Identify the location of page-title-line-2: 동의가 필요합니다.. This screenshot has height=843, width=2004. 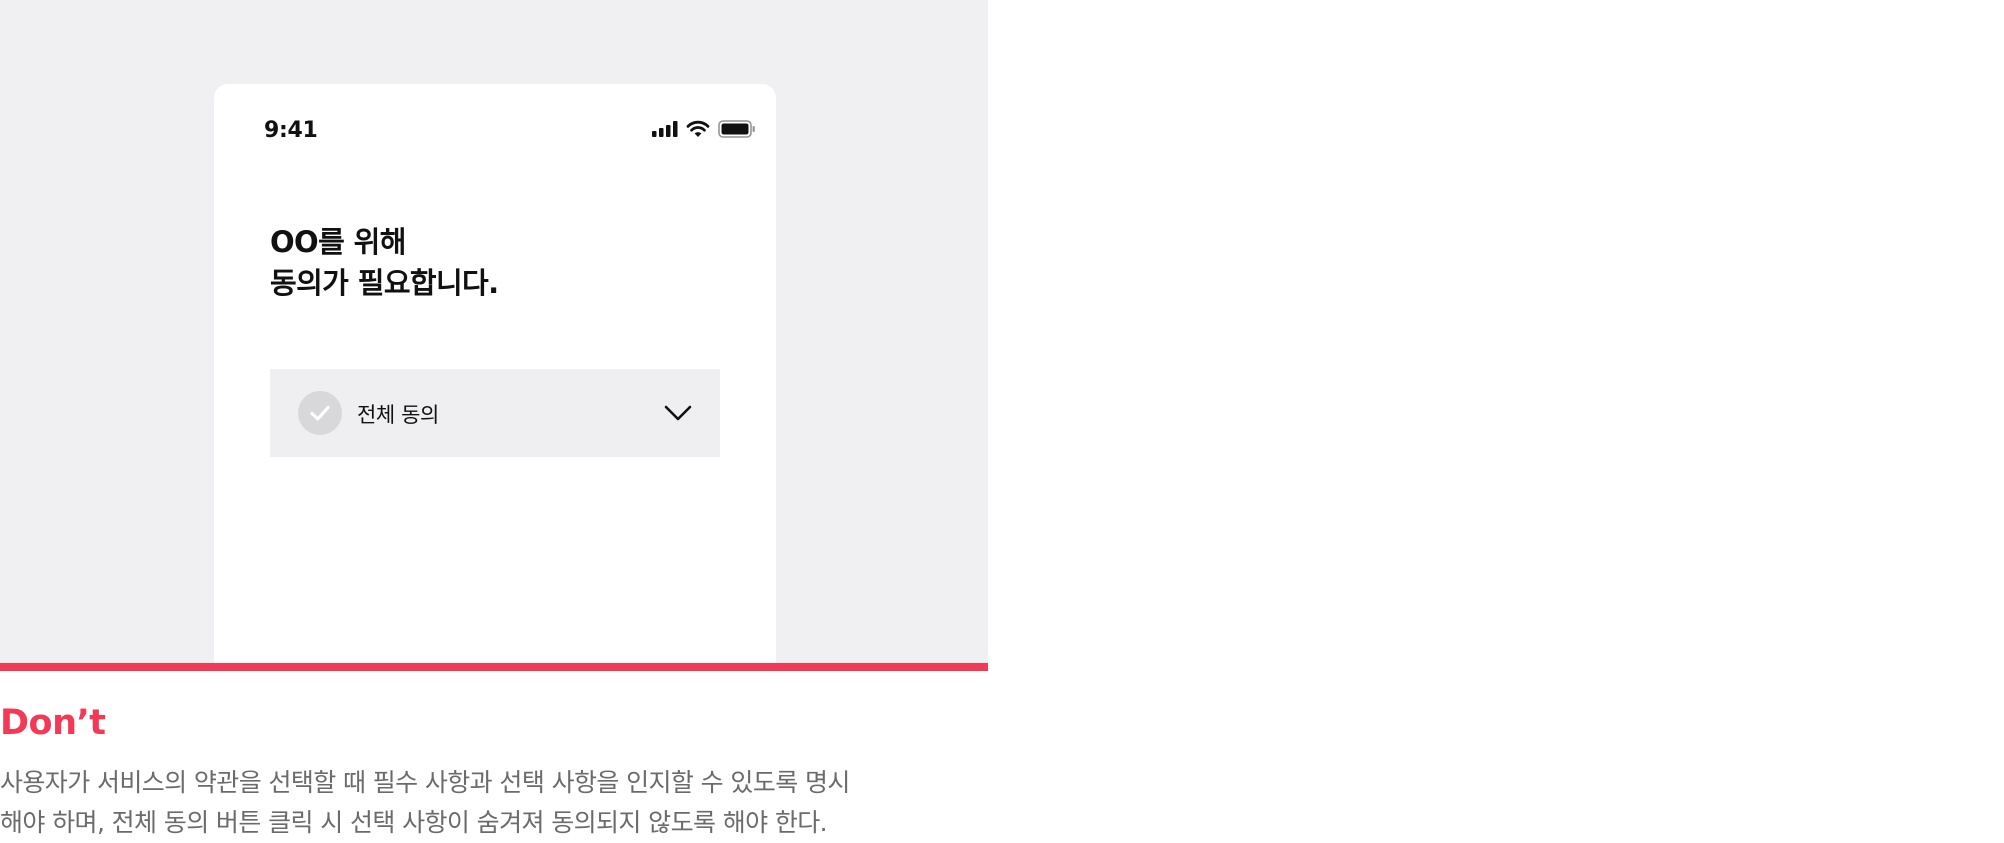
(384, 283).